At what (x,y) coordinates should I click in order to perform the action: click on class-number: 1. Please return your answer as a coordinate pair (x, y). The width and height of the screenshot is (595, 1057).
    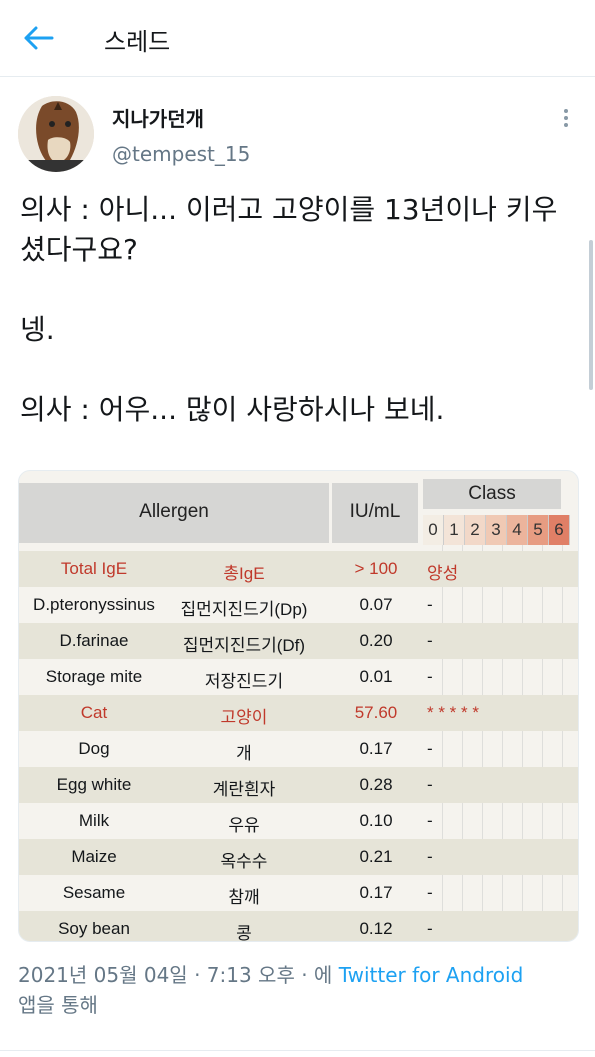
    Looking at the image, I should click on (454, 530).